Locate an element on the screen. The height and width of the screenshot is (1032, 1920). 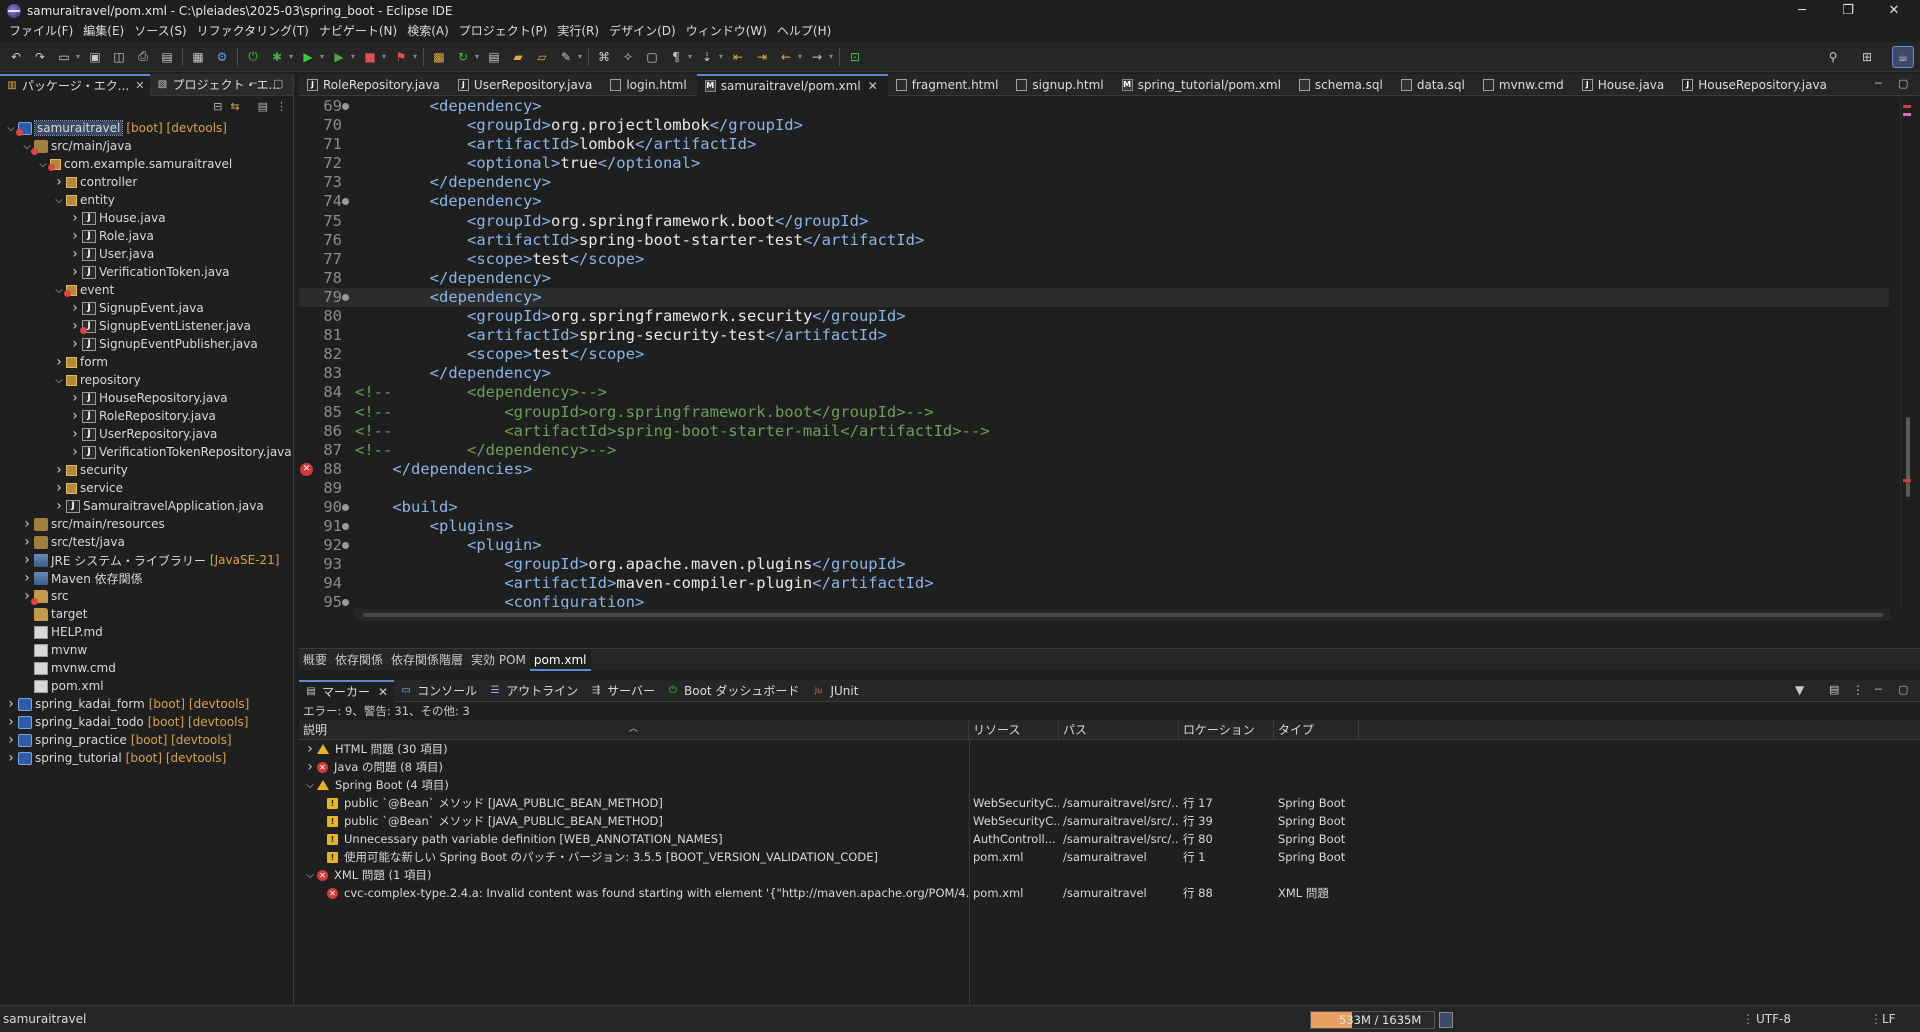
build-icon: ▦ is located at coordinates (198, 57).